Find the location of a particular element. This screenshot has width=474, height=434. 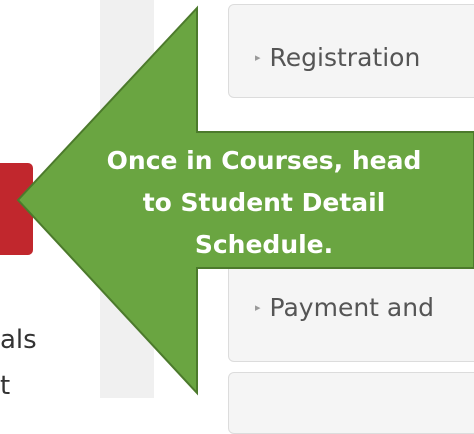

callout-line-2: to Student Detail is located at coordinates (264, 202).